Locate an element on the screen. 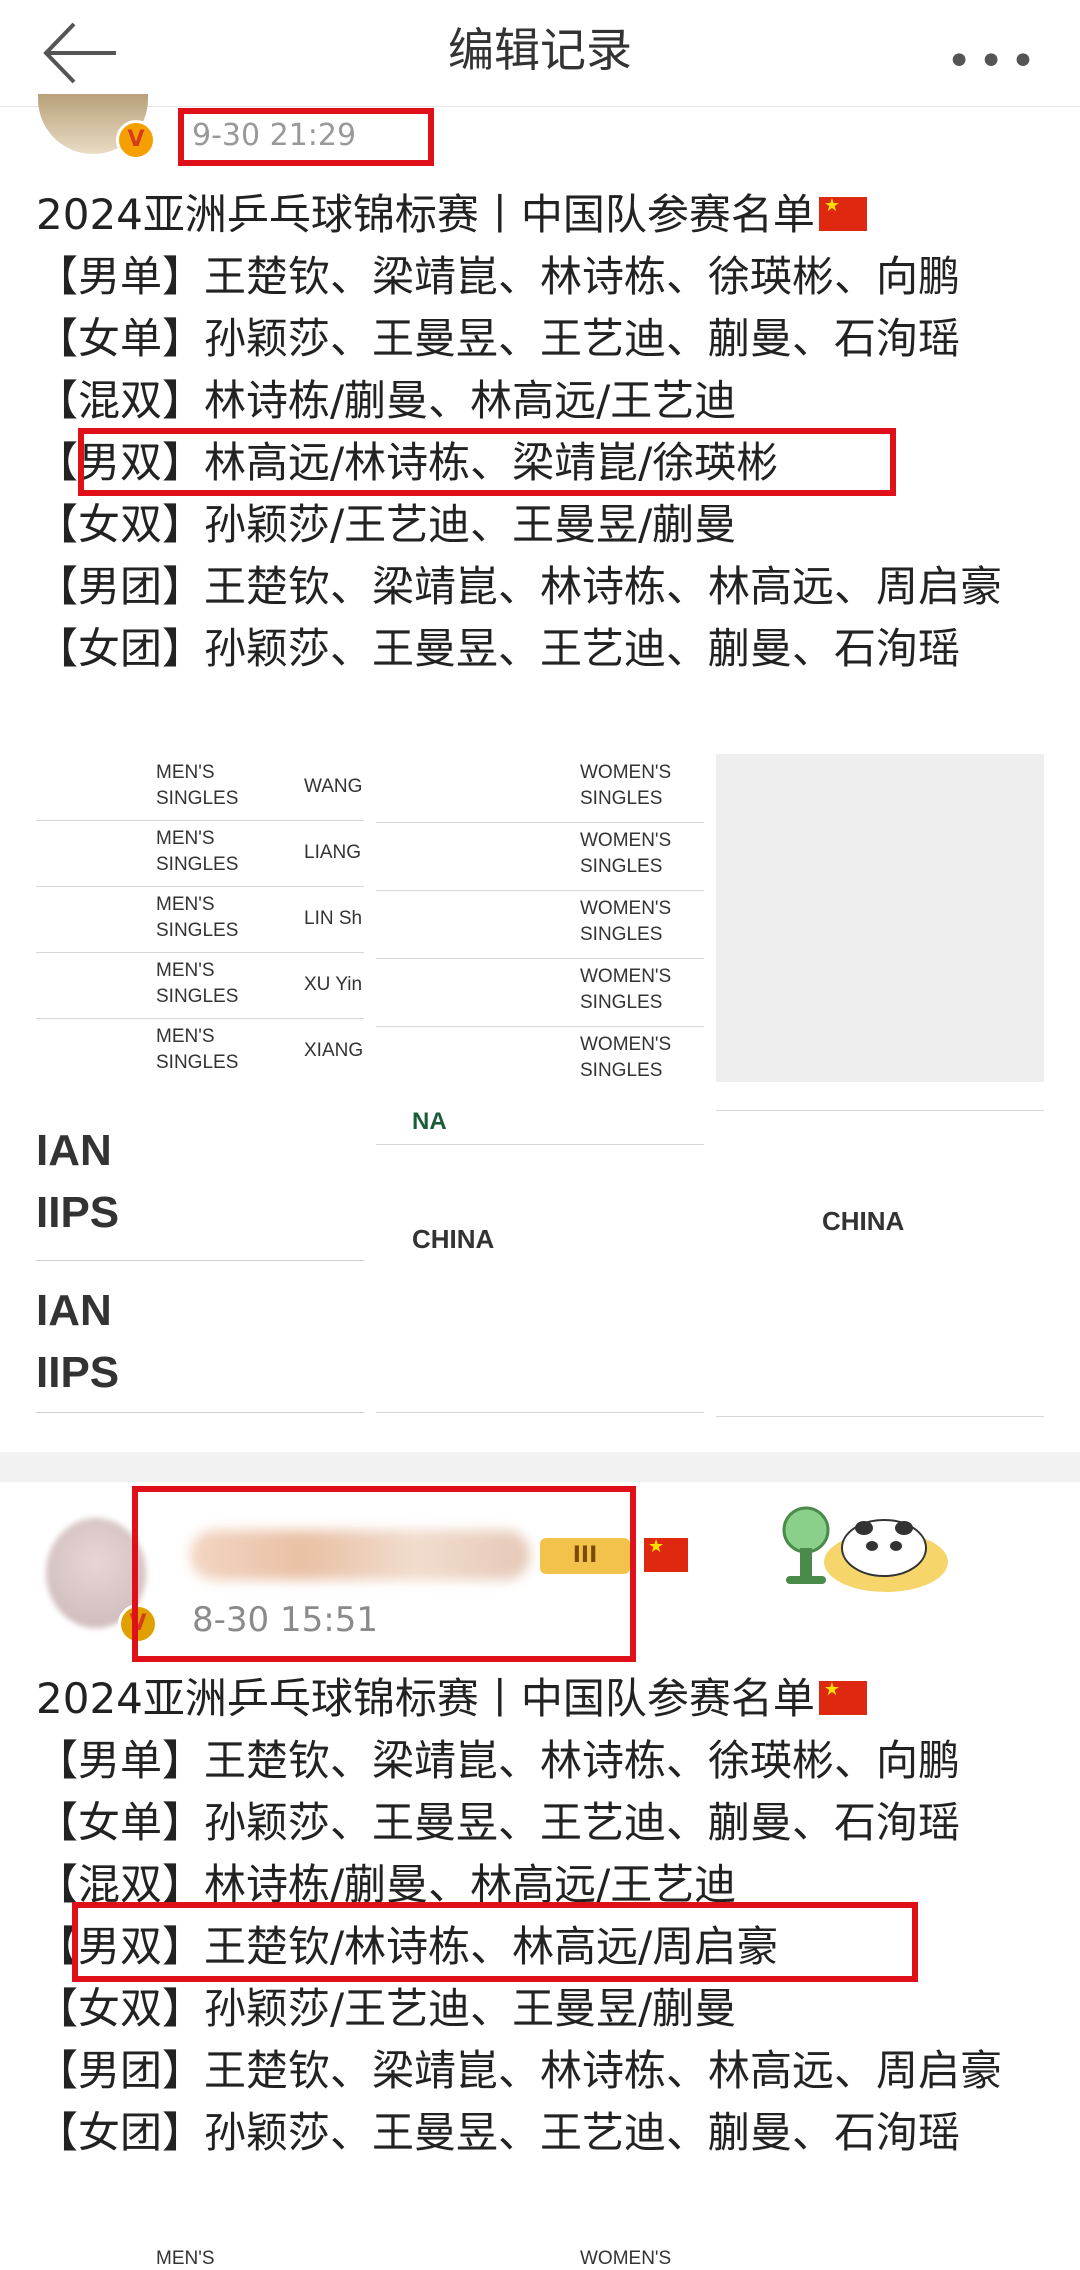 This screenshot has width=1080, height=2270. player-name: LIANG is located at coordinates (333, 852).